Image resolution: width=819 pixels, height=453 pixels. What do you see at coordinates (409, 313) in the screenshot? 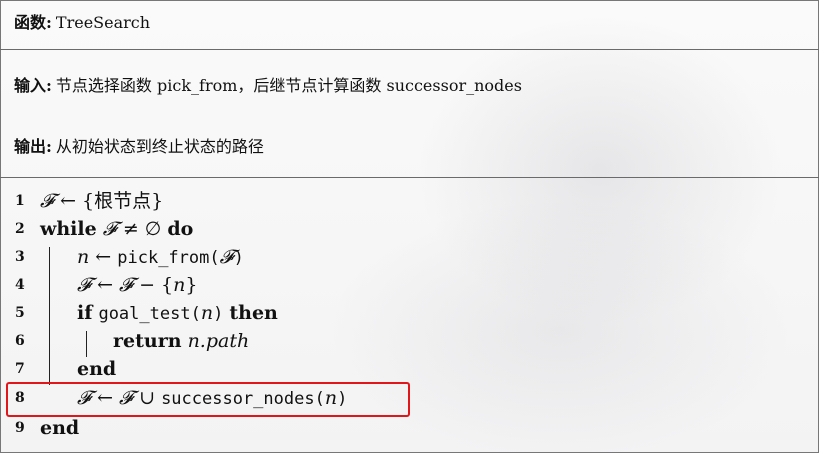
I see `algo-line-5: 5 if goal_test(n) then` at bounding box center [409, 313].